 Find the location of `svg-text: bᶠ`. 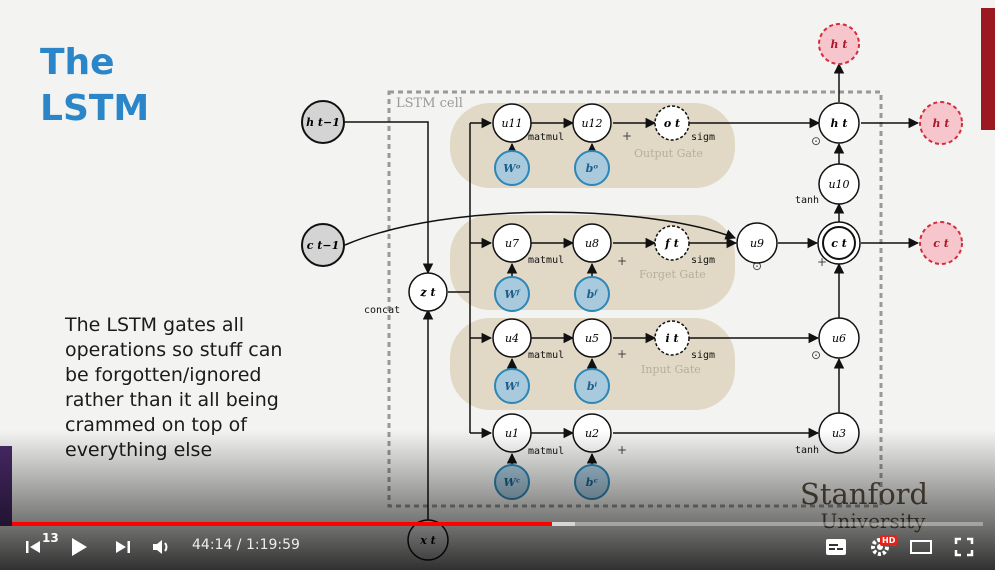

svg-text: bᶠ is located at coordinates (593, 294).